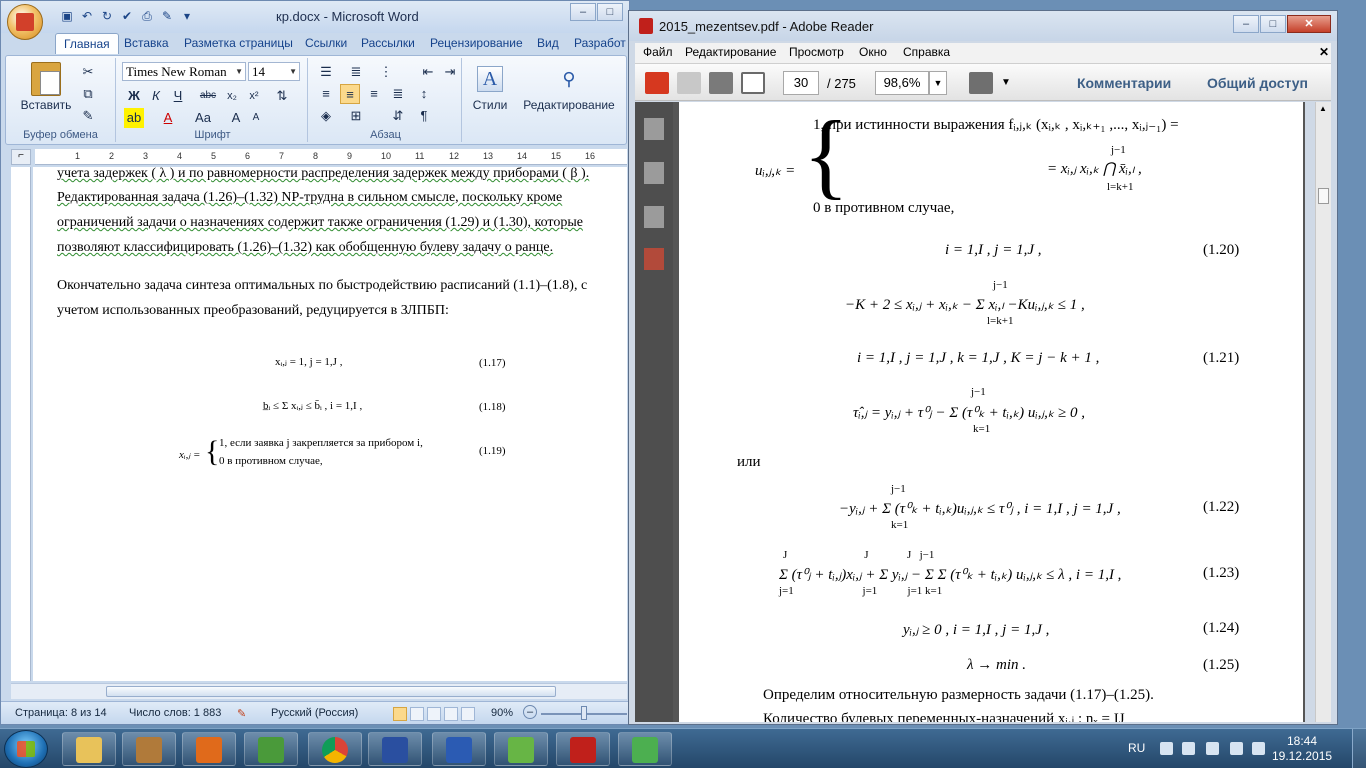  What do you see at coordinates (178, 96) in the screenshot?
I see `underline-button: Ч` at bounding box center [178, 96].